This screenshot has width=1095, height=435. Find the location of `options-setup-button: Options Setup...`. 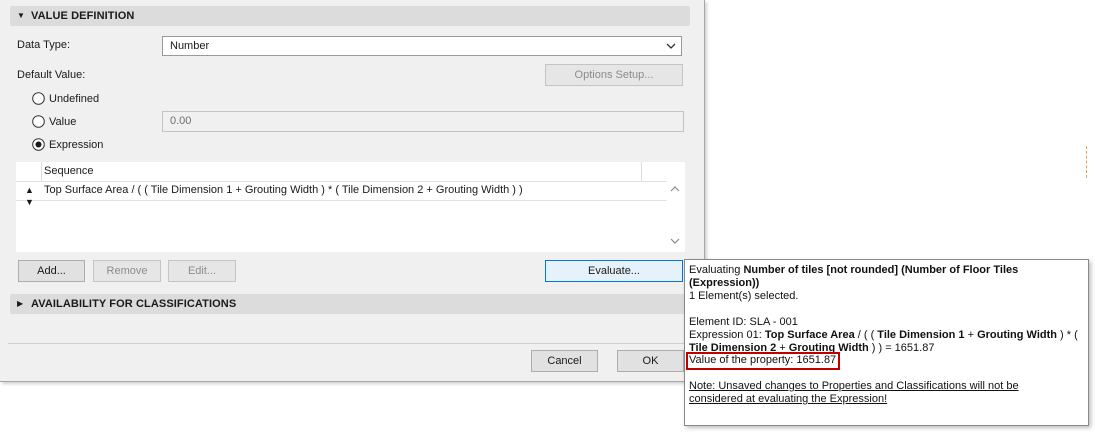

options-setup-button: Options Setup... is located at coordinates (614, 75).